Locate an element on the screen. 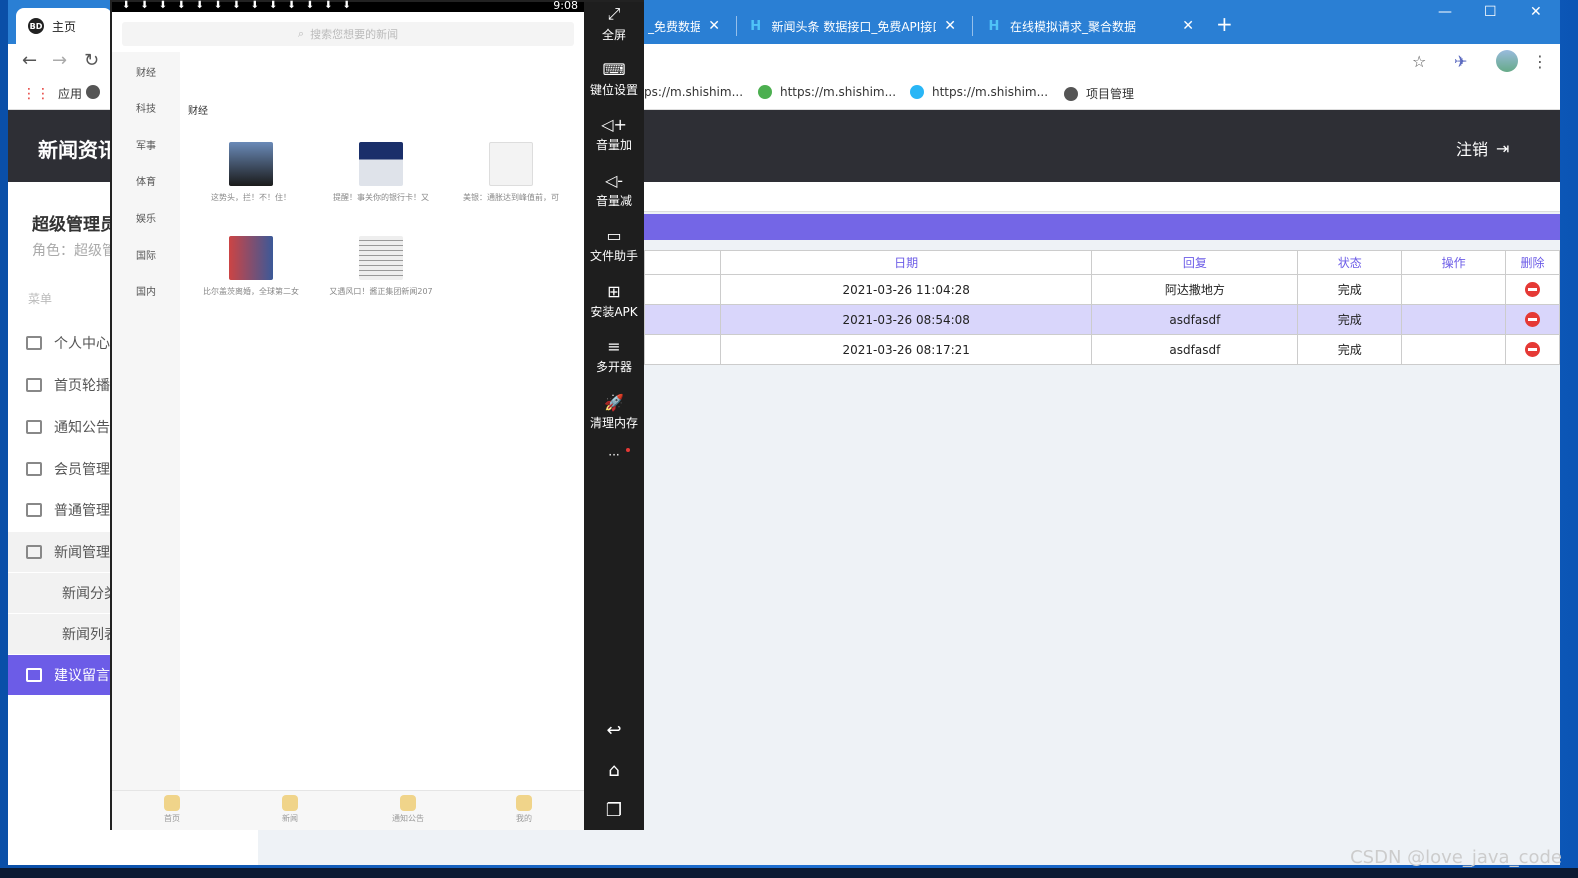  user-name: 超级管理员 is located at coordinates (74, 225).